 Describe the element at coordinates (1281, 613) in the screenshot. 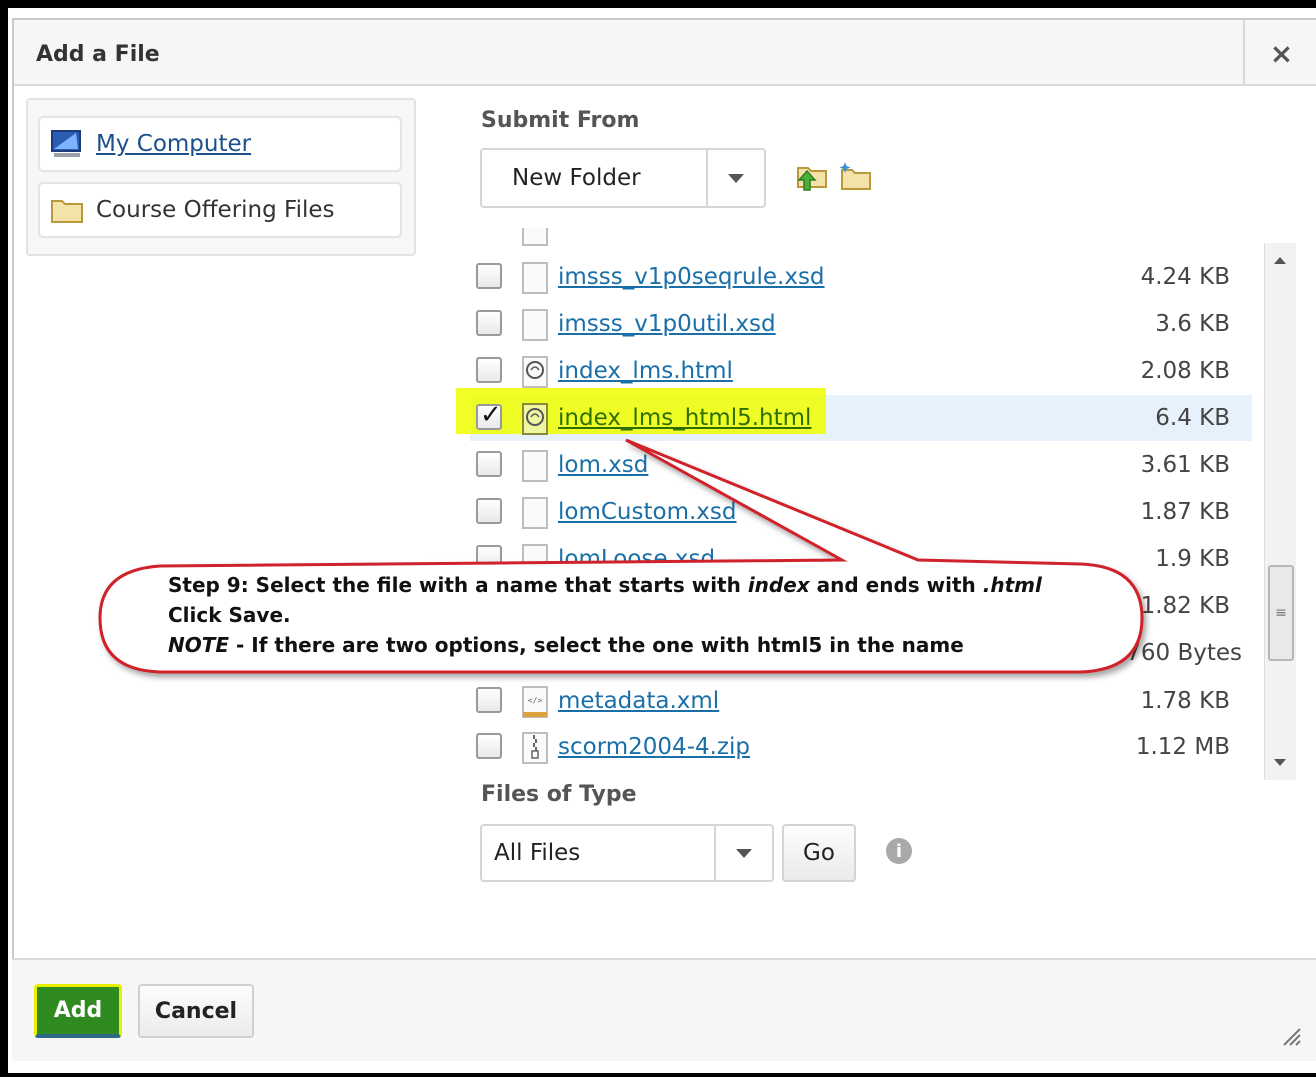

I see `scroll-thumb: ≡` at that location.